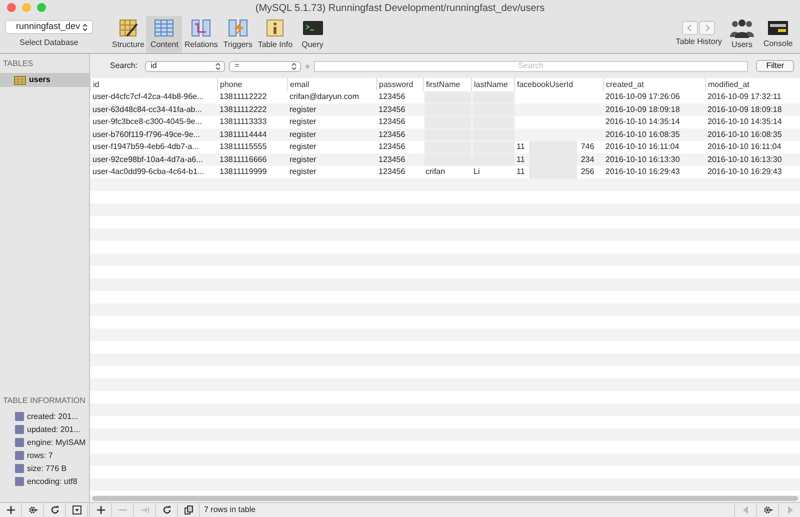 Image resolution: width=800 pixels, height=517 pixels. I want to click on forward-button, so click(707, 28).